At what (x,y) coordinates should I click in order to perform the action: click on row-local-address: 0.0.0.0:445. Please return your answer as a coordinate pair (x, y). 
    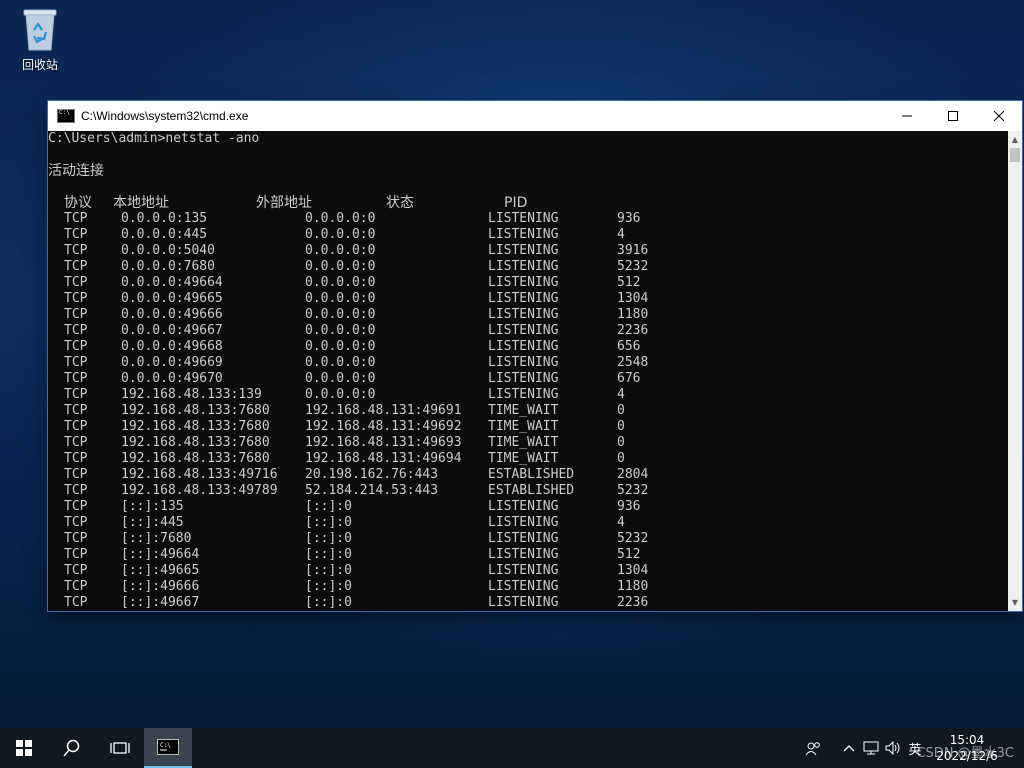
    Looking at the image, I should click on (164, 234).